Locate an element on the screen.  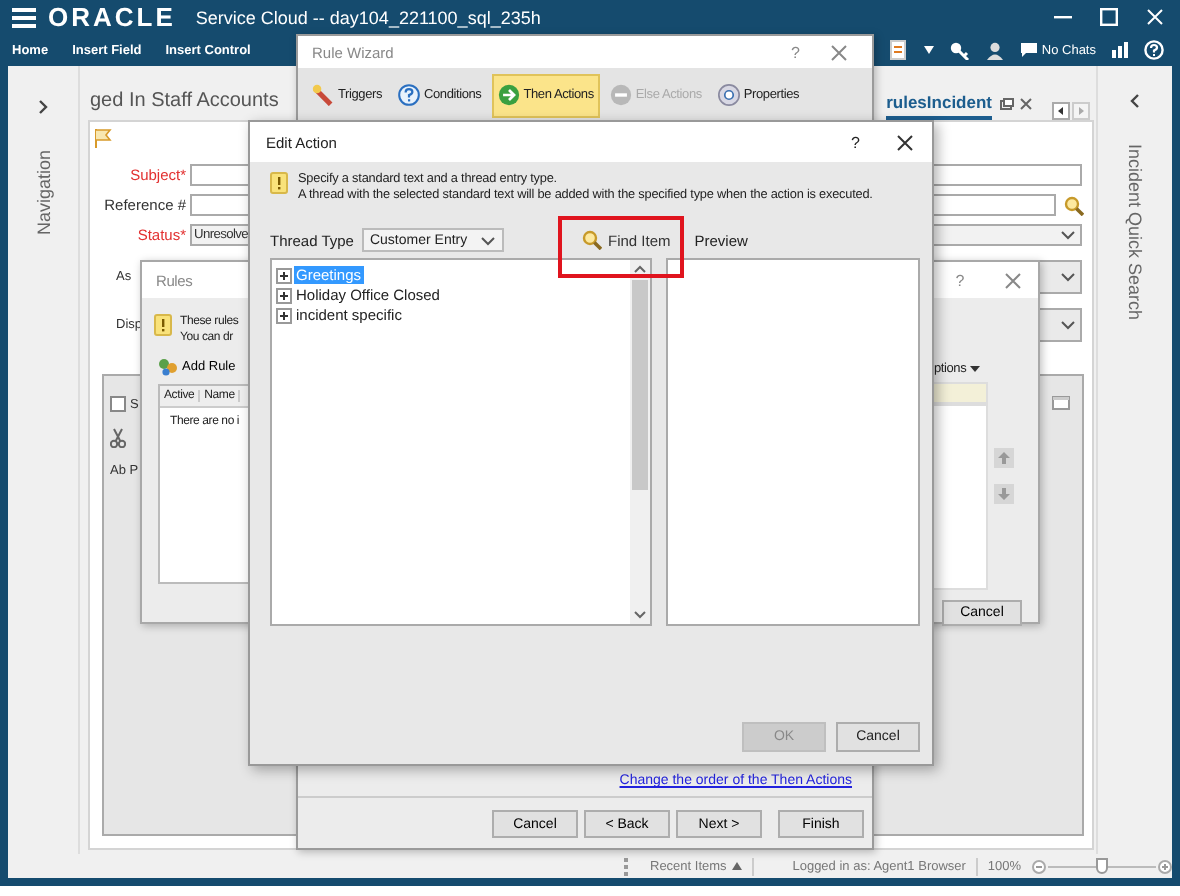
add-rule-icon is located at coordinates (168, 367).